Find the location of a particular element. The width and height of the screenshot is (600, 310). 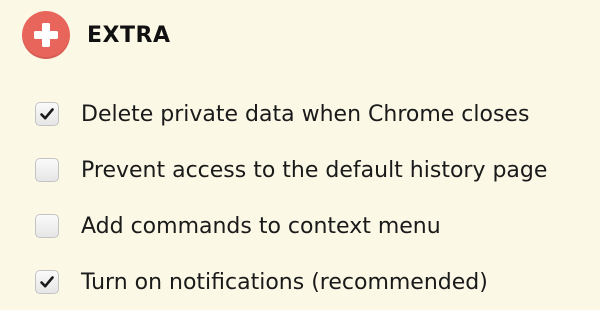

option-label: Add commands to context menu is located at coordinates (261, 226).